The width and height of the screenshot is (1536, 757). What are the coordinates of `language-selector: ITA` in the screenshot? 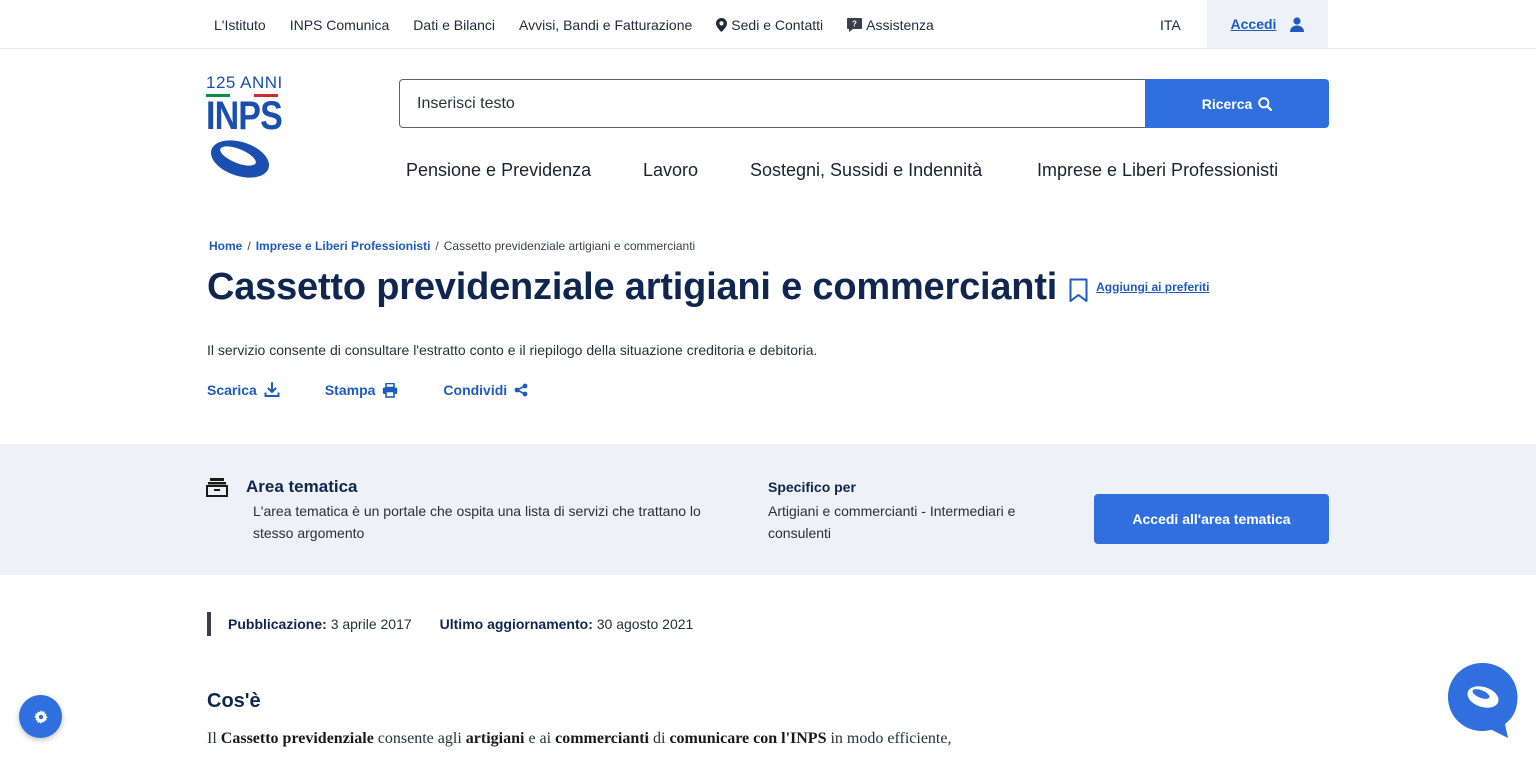 It's located at (1170, 24).